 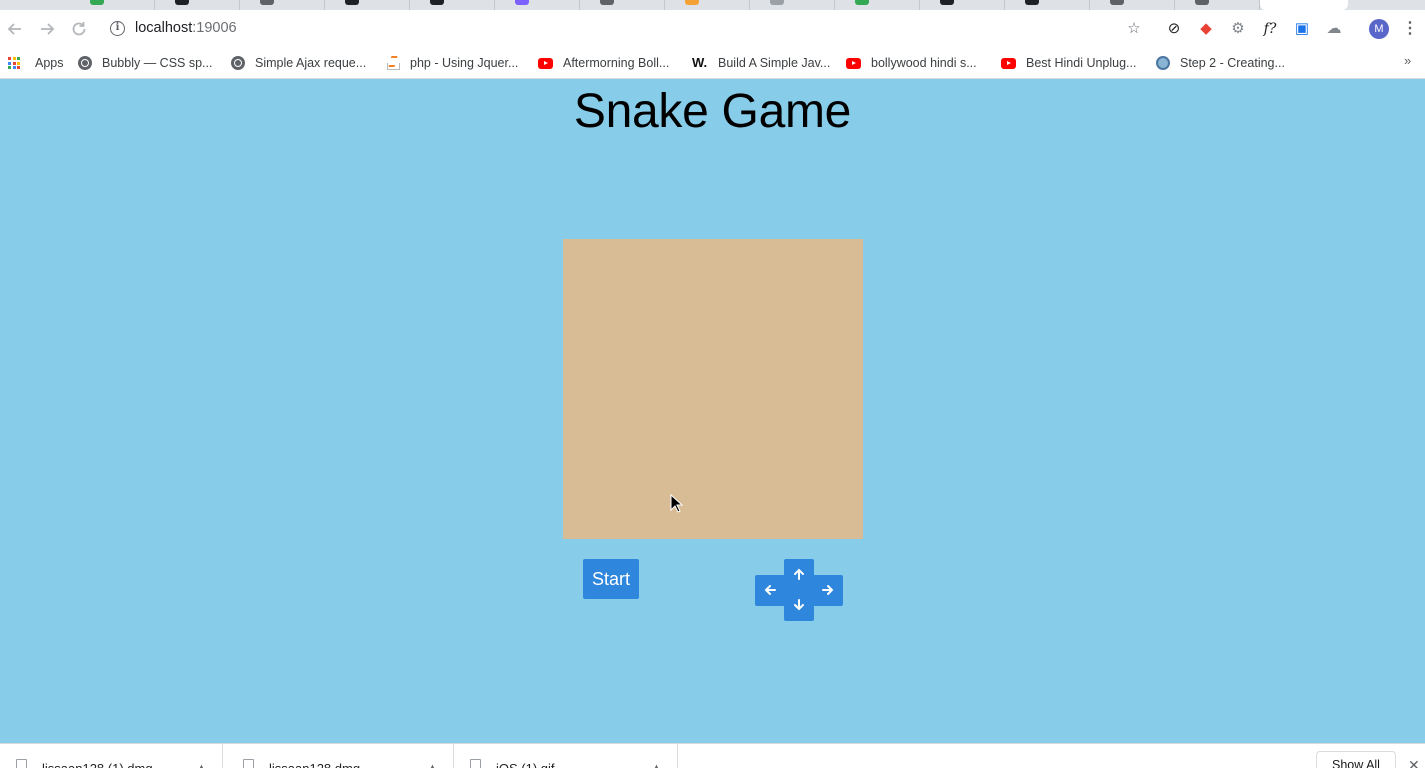 What do you see at coordinates (525, 764) in the screenshot?
I see `download-filename: iOS (1).gif` at bounding box center [525, 764].